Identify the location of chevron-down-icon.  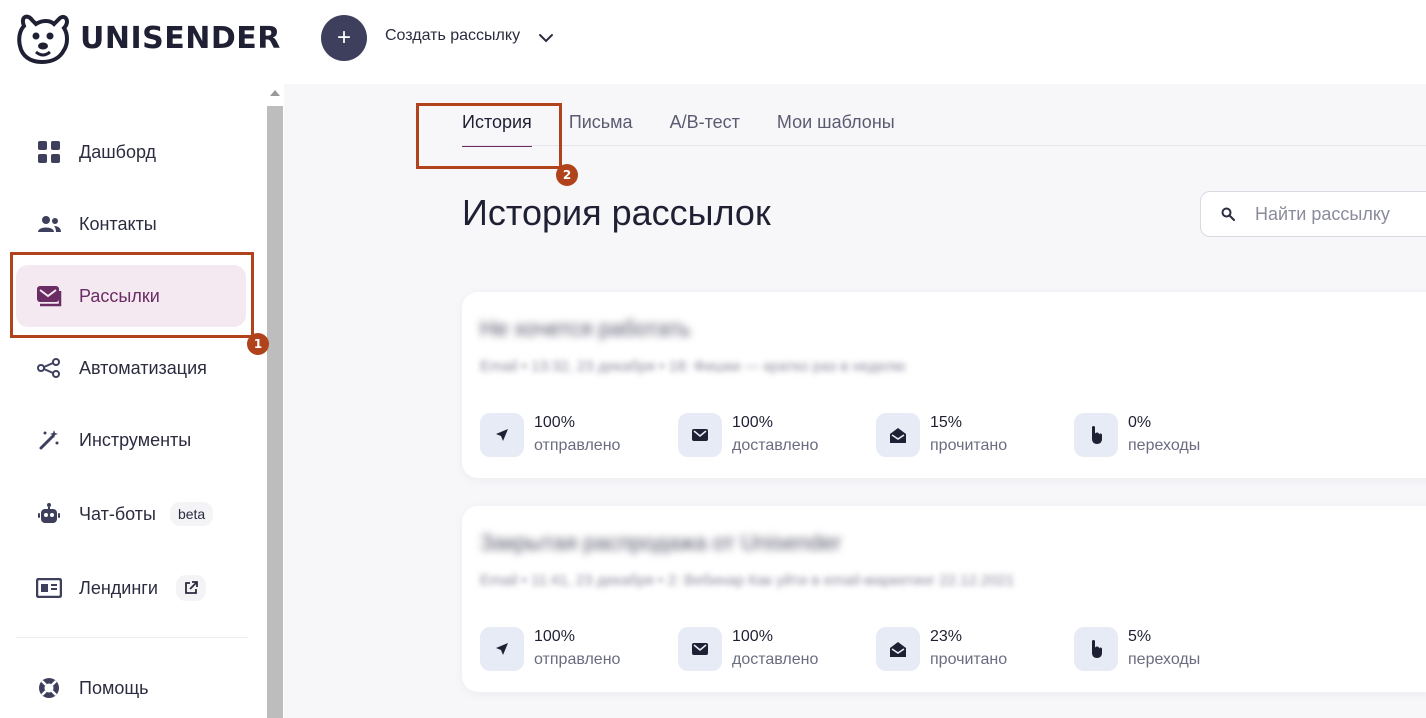
(546, 38).